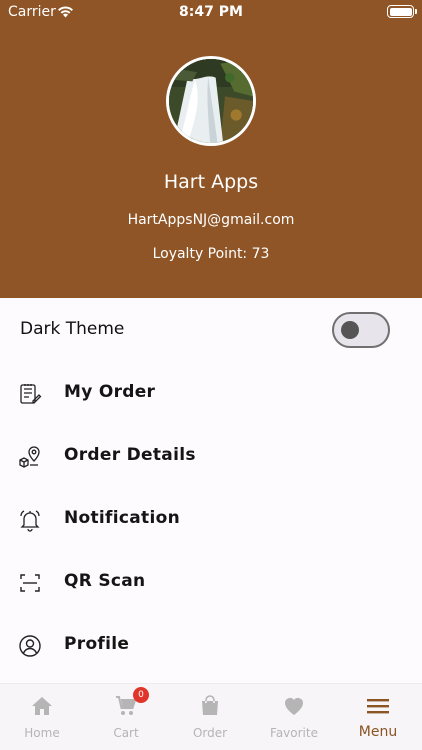  Describe the element at coordinates (130, 455) in the screenshot. I see `menu-item-label: Order Details` at that location.